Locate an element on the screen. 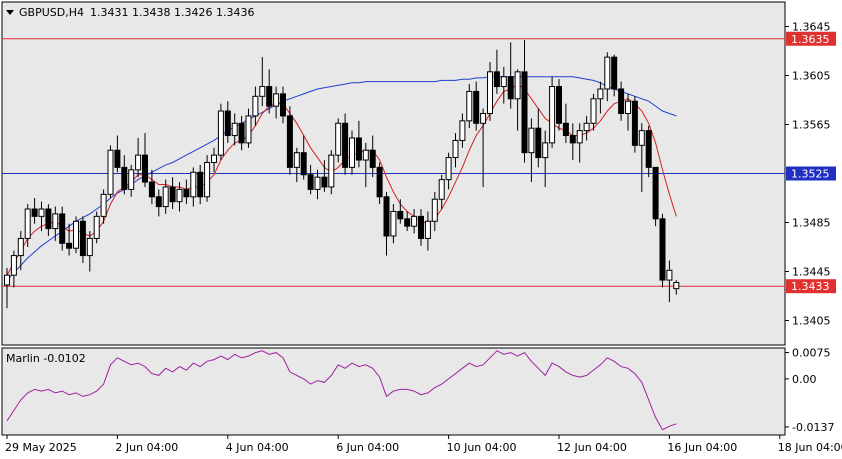  oscillator-axis: 0.0075 0.00 -0.0137 is located at coordinates (809, 390).